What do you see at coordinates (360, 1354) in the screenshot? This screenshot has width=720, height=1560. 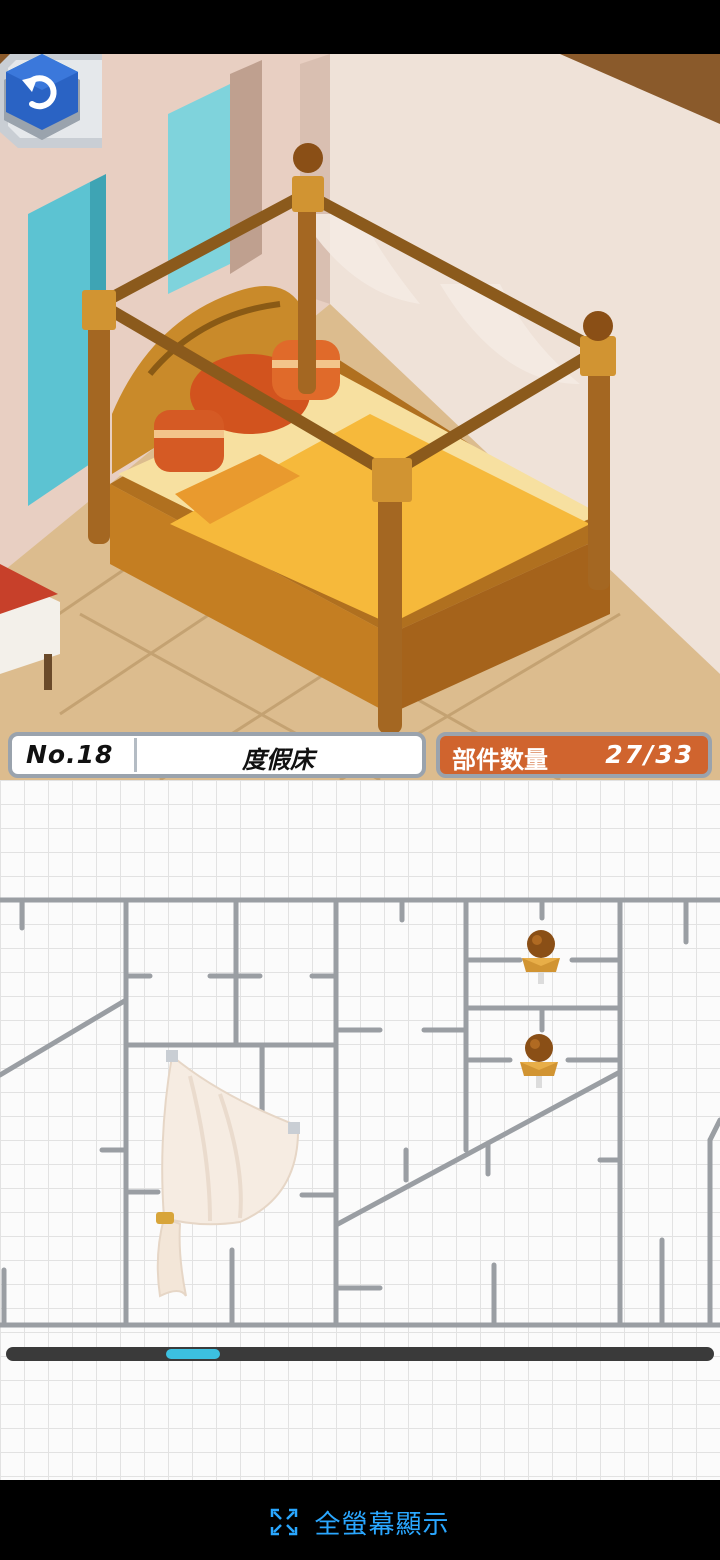 I see `piece-scrollbar` at bounding box center [360, 1354].